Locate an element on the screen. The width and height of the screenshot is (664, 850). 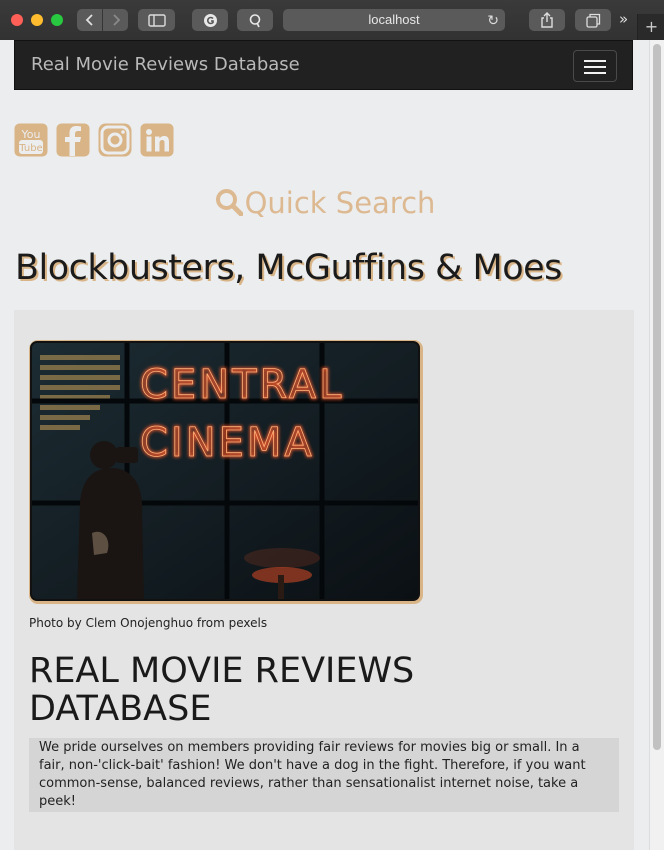
linkedin-icon is located at coordinates (157, 140).